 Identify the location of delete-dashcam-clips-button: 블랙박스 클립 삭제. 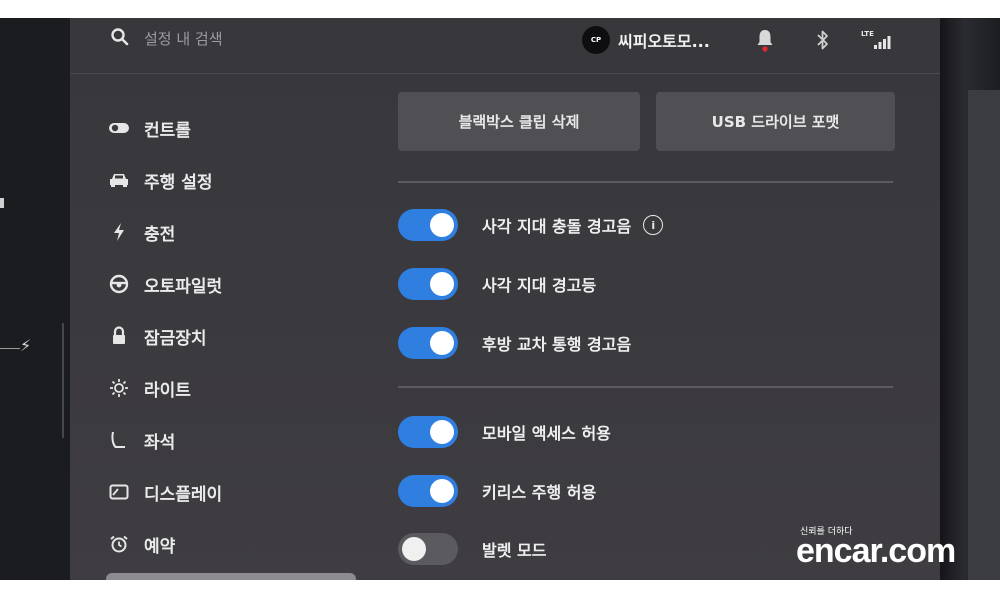
(519, 121).